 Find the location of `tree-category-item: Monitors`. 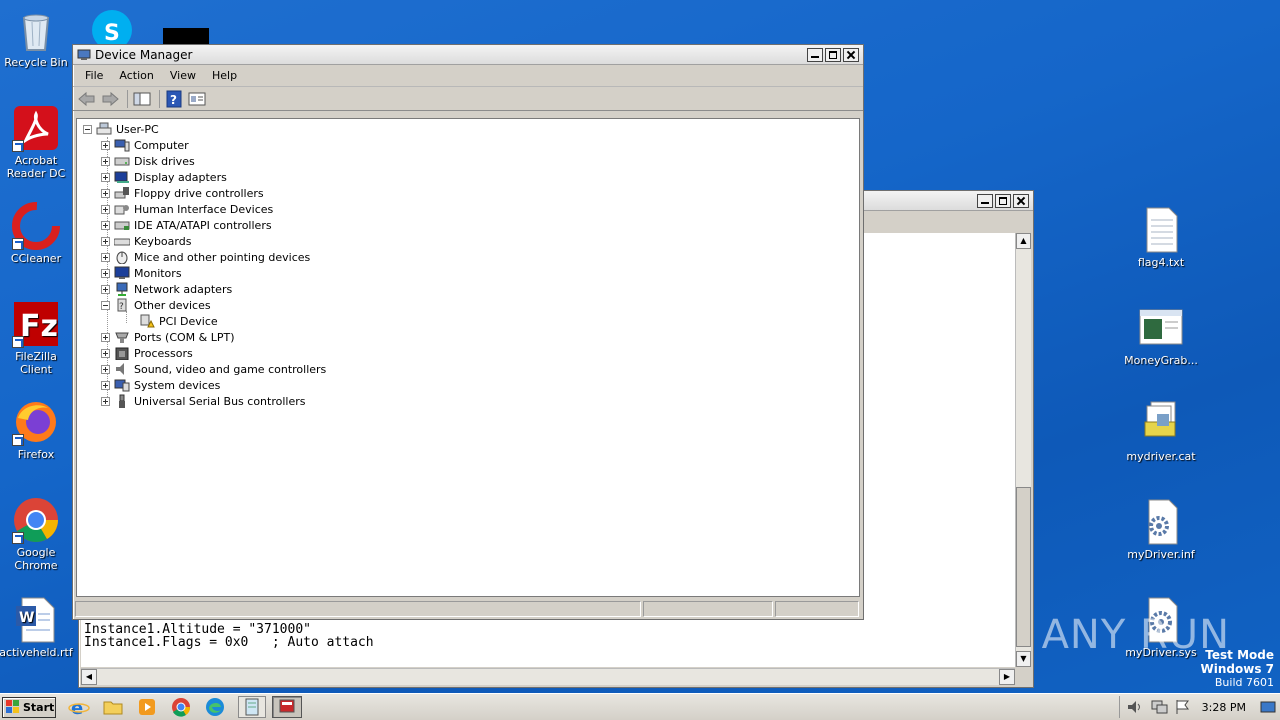

tree-category-item: Monitors is located at coordinates (141, 273).